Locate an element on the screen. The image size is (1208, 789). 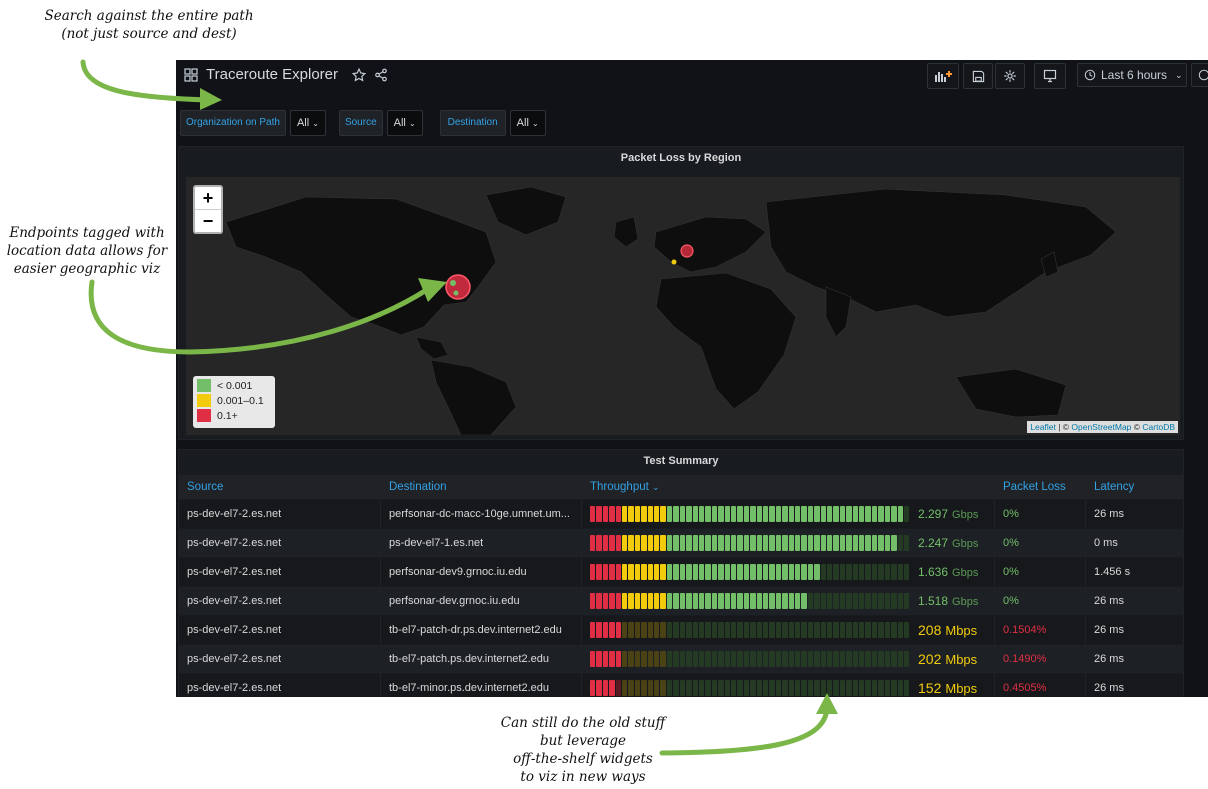
refresh-button is located at coordinates (1199, 75).